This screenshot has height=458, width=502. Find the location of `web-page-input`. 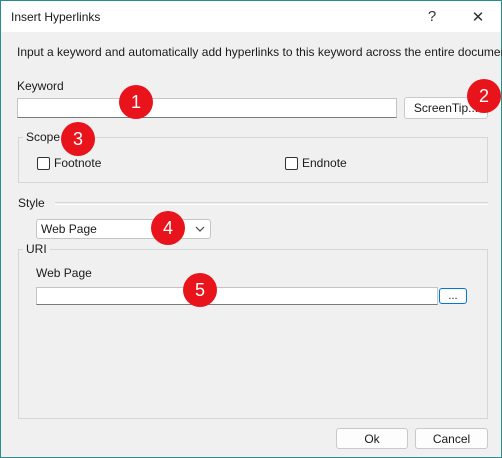

web-page-input is located at coordinates (237, 296).